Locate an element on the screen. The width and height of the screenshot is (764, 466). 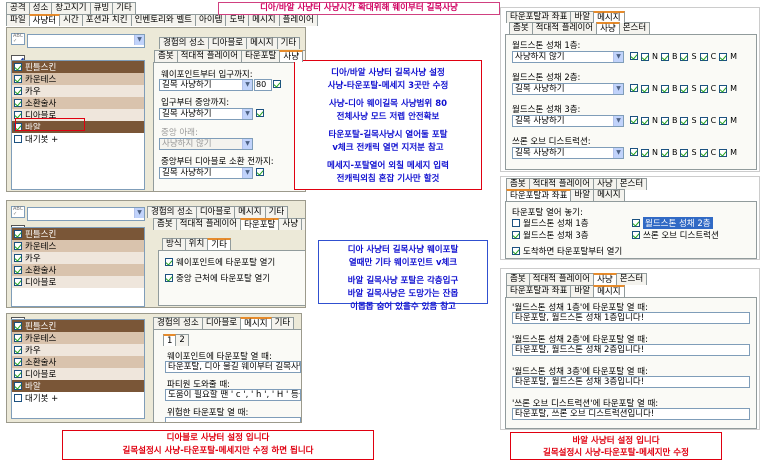
area-item: 바알 is located at coordinates (78, 386).